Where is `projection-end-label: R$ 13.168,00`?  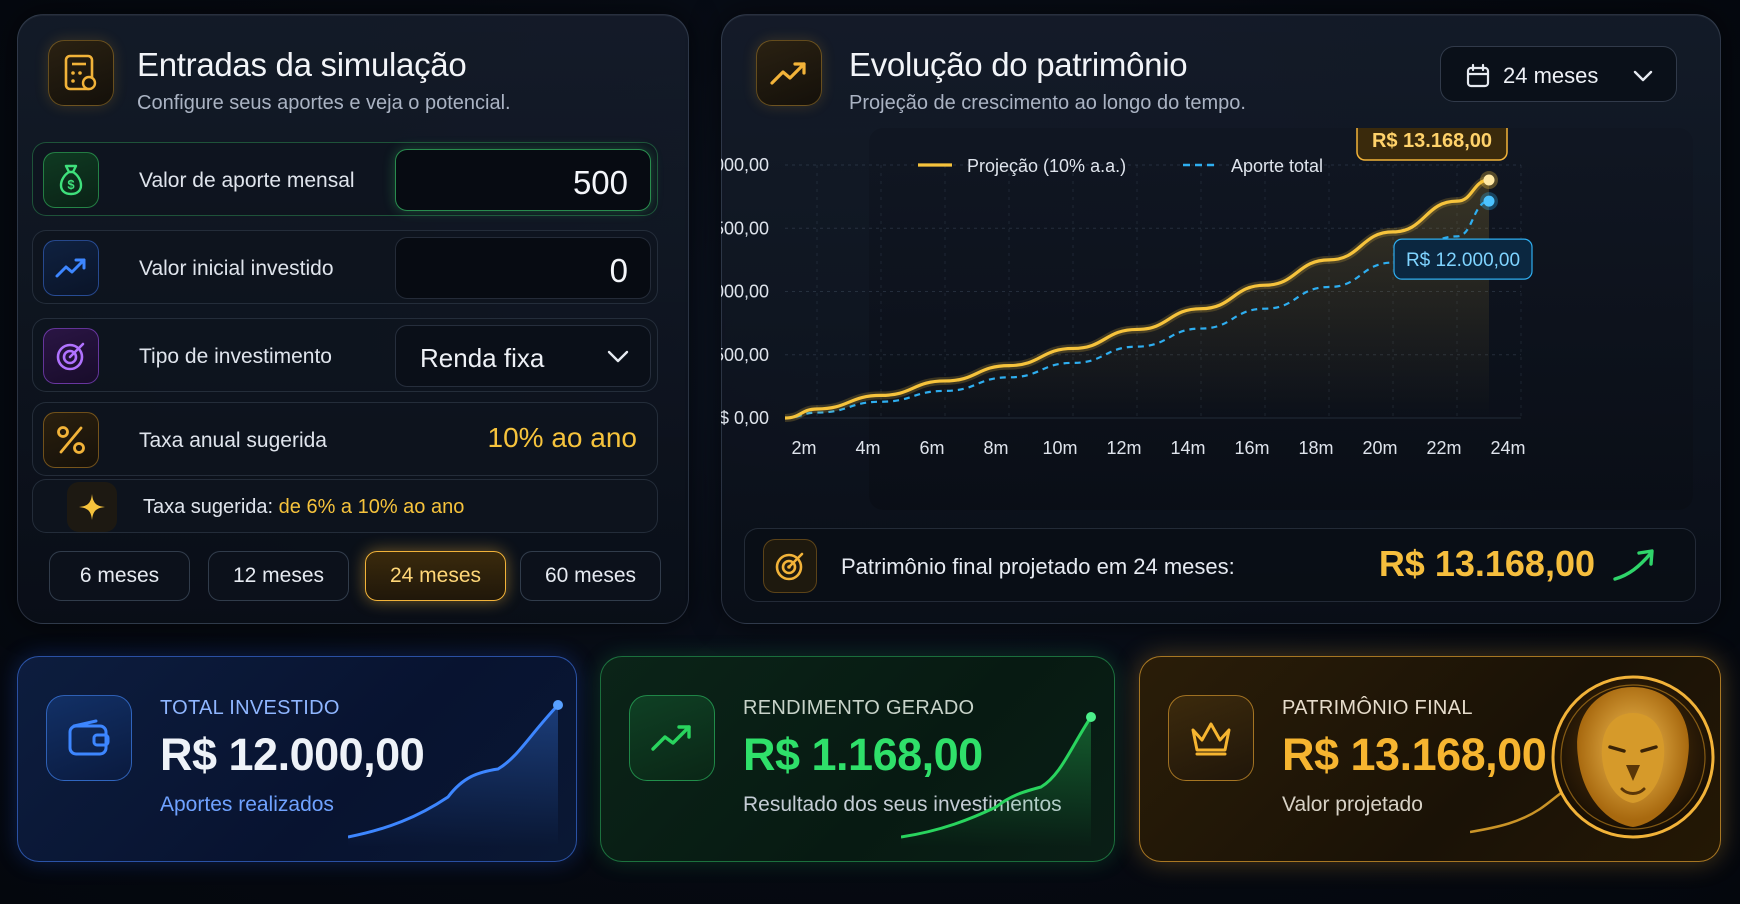
projection-end-label: R$ 13.168,00 is located at coordinates (1432, 141).